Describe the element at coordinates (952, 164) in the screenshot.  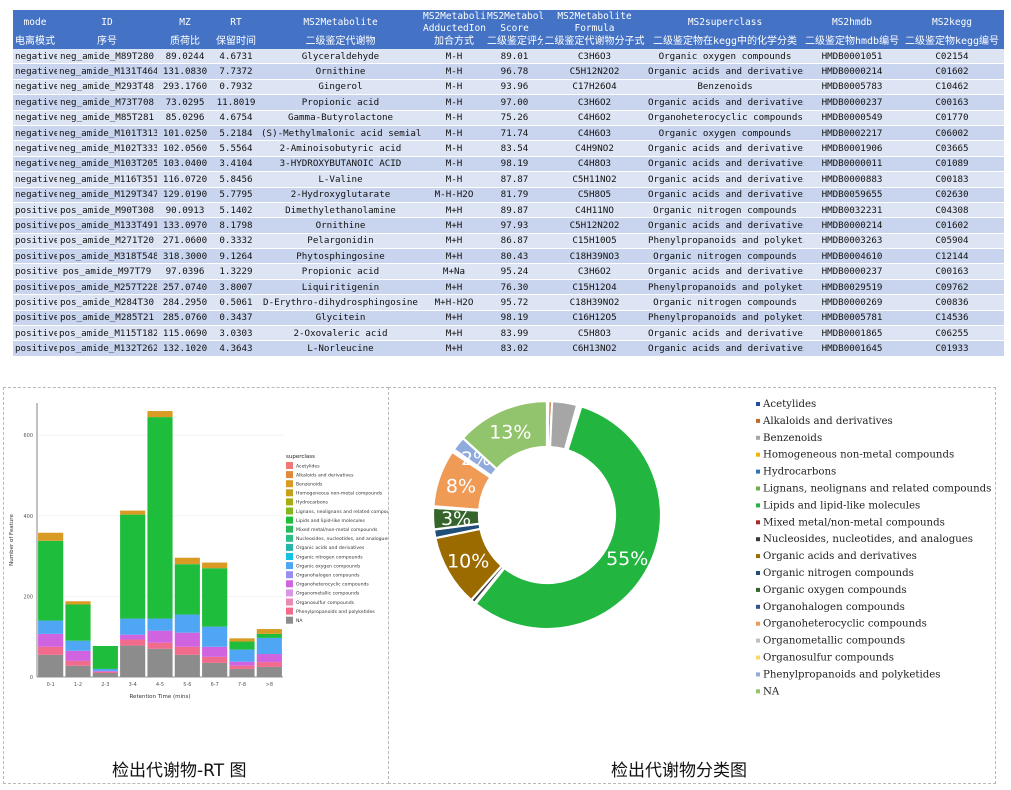
I see `table-cell: C01089` at that location.